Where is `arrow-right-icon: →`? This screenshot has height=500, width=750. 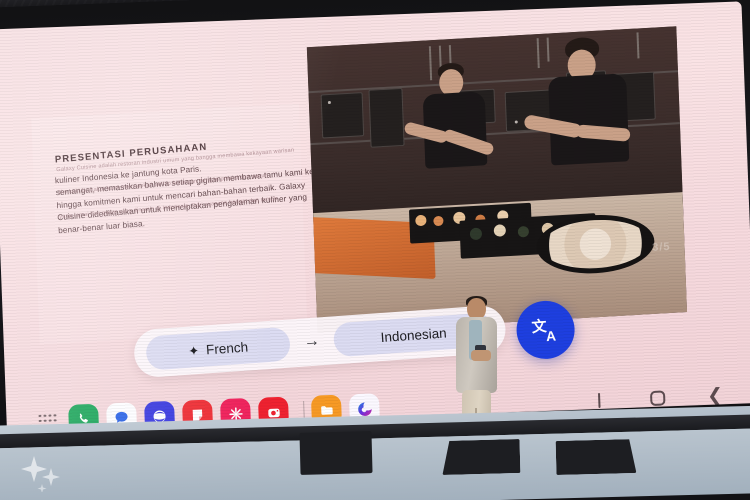
arrow-right-icon: → is located at coordinates (312, 341).